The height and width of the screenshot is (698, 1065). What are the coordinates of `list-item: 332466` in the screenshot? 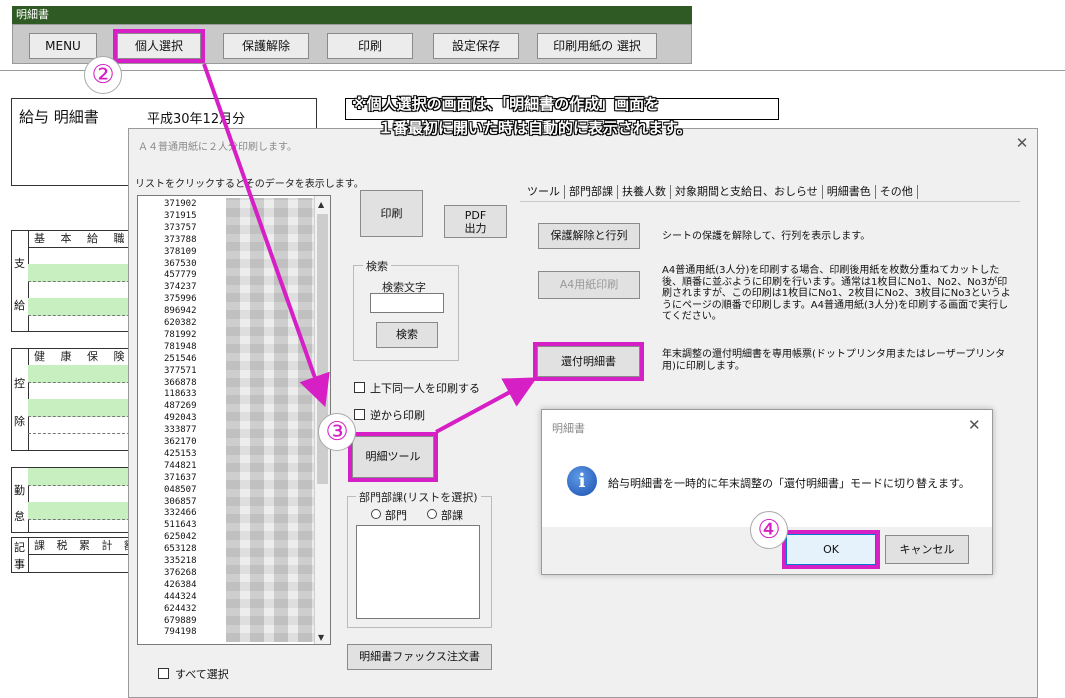 It's located at (180, 513).